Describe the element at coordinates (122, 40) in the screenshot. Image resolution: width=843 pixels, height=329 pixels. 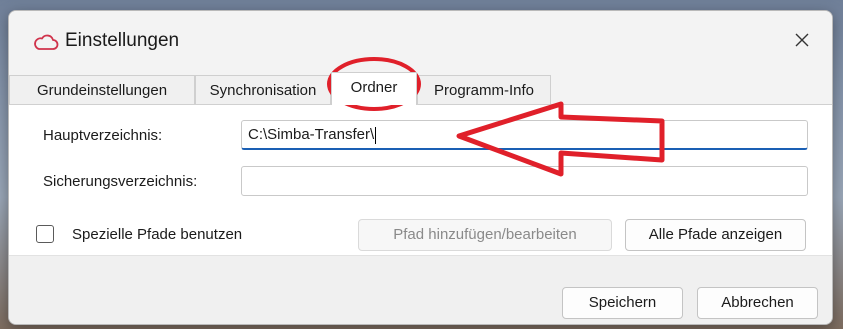
I see `window-title: Einstellungen` at that location.